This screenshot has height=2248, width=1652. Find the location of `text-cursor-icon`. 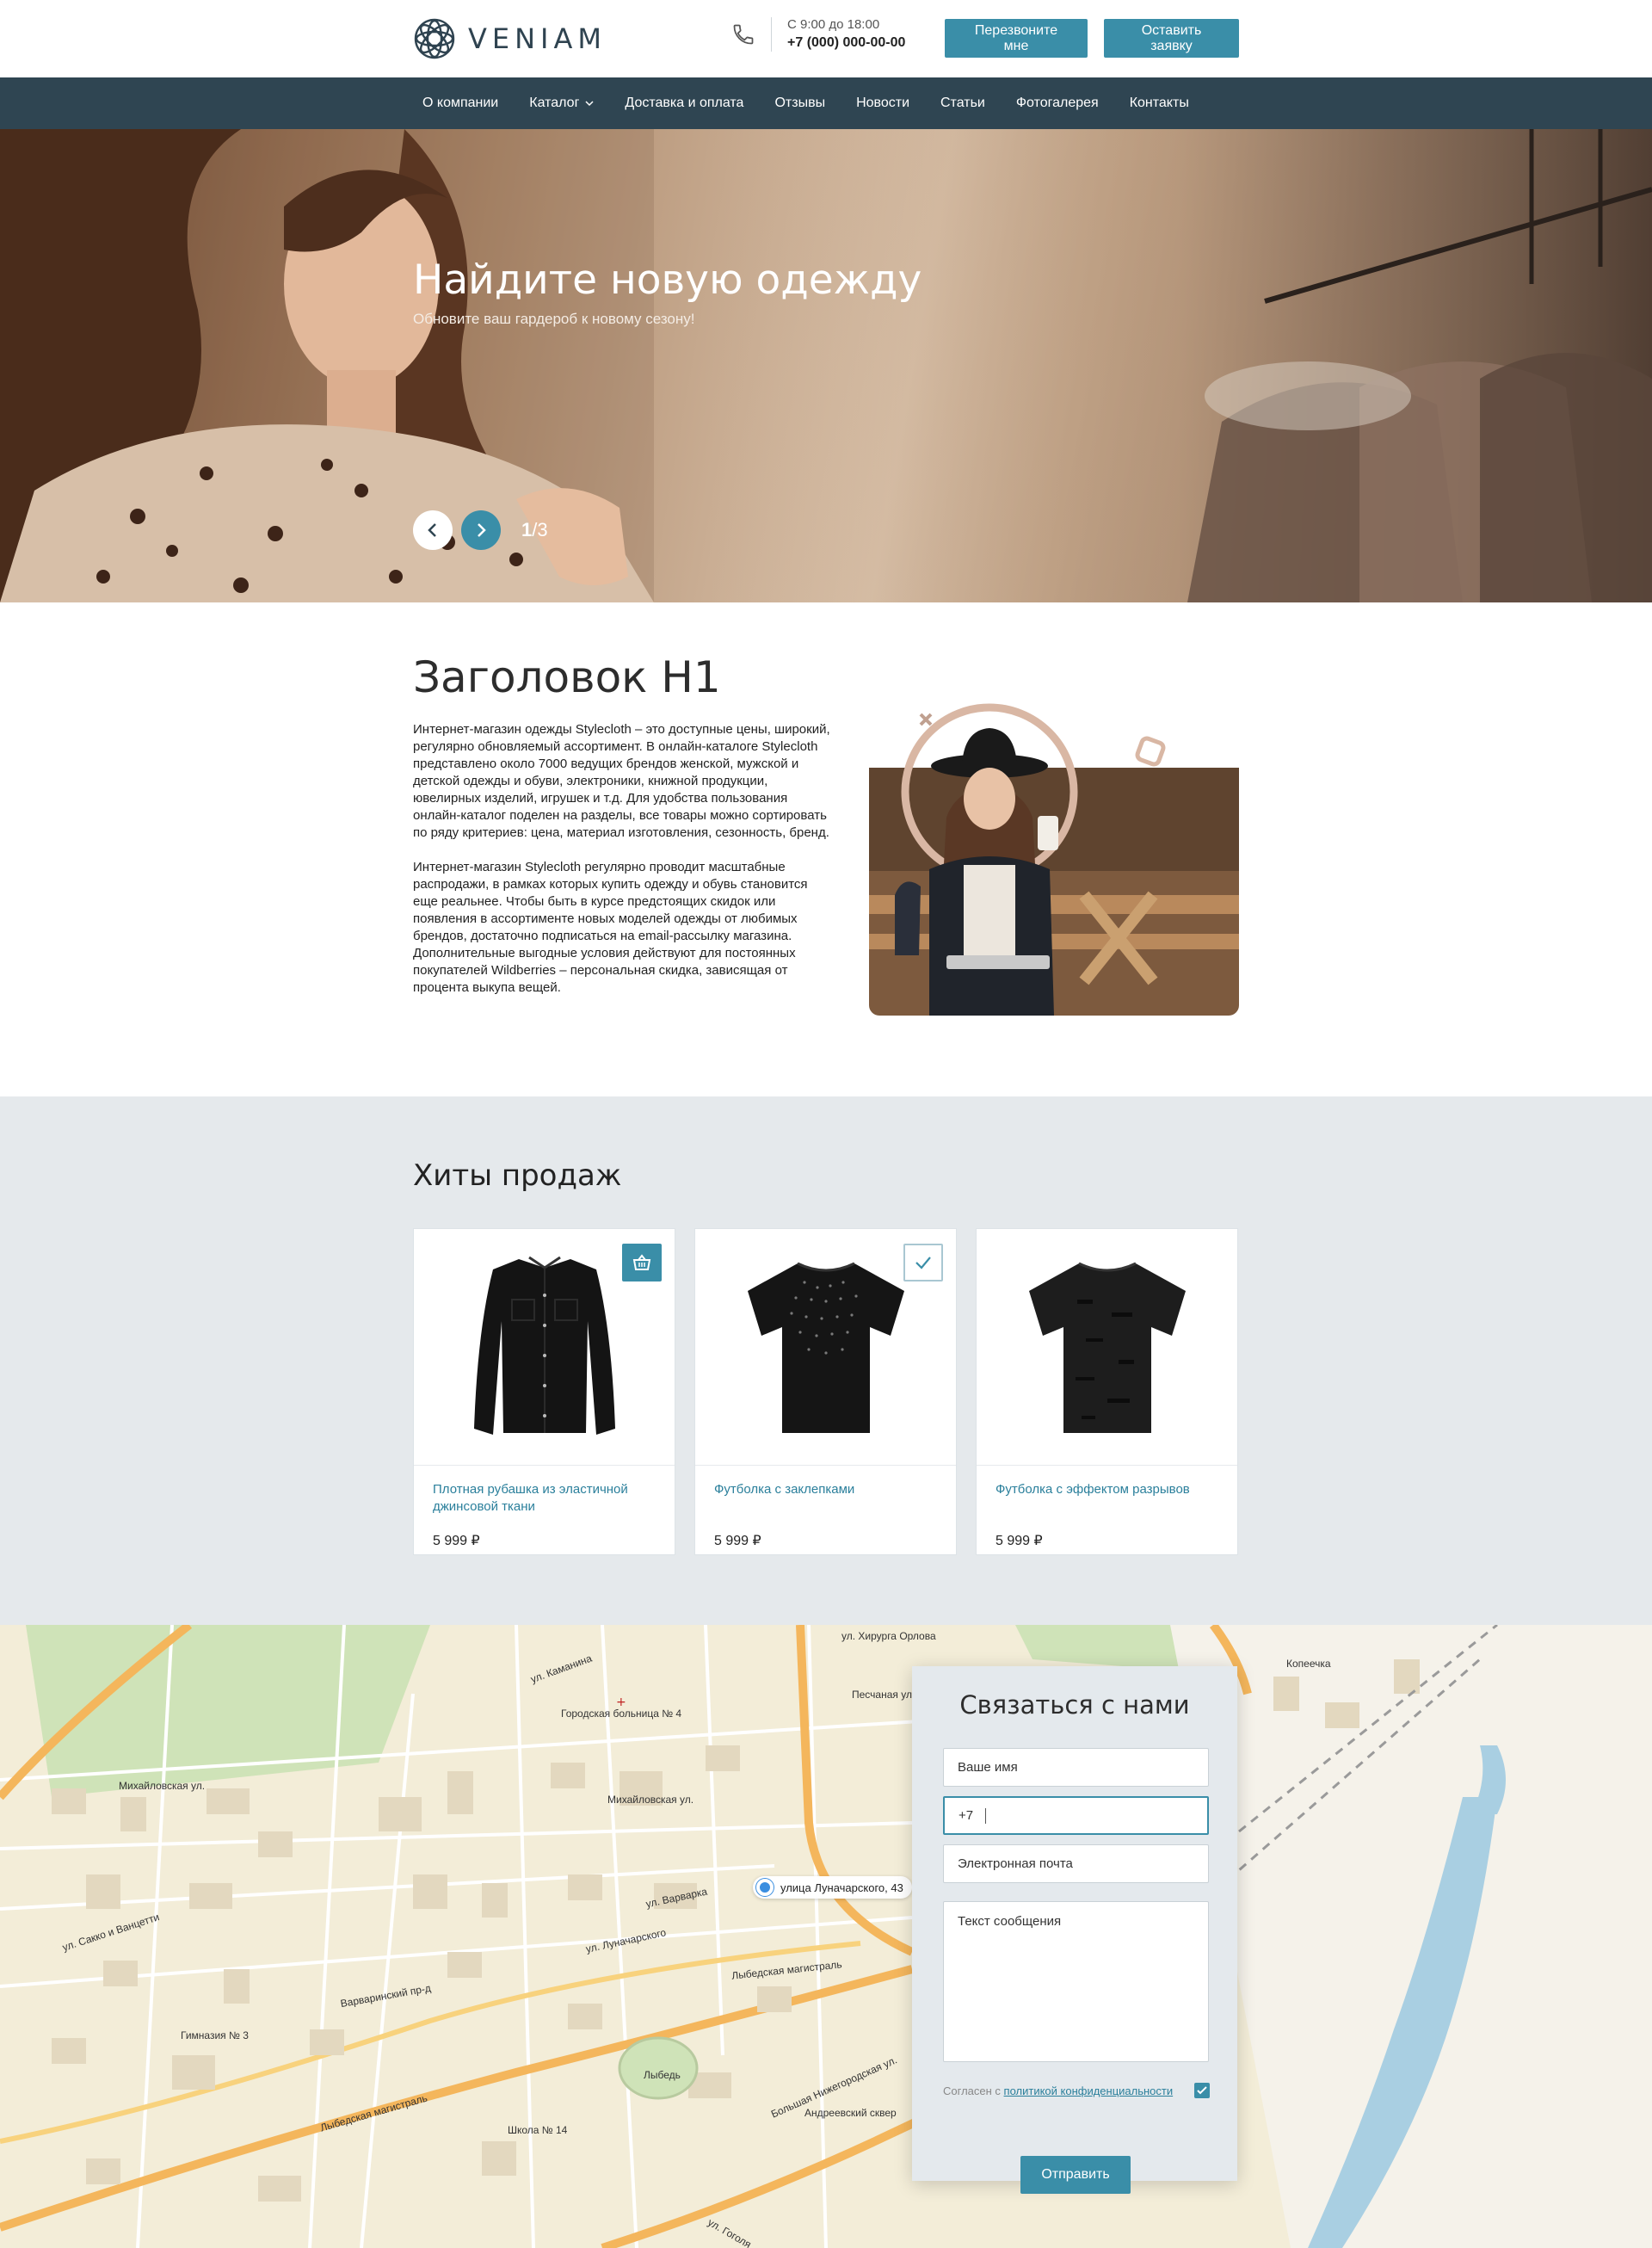

text-cursor-icon is located at coordinates (986, 1815).